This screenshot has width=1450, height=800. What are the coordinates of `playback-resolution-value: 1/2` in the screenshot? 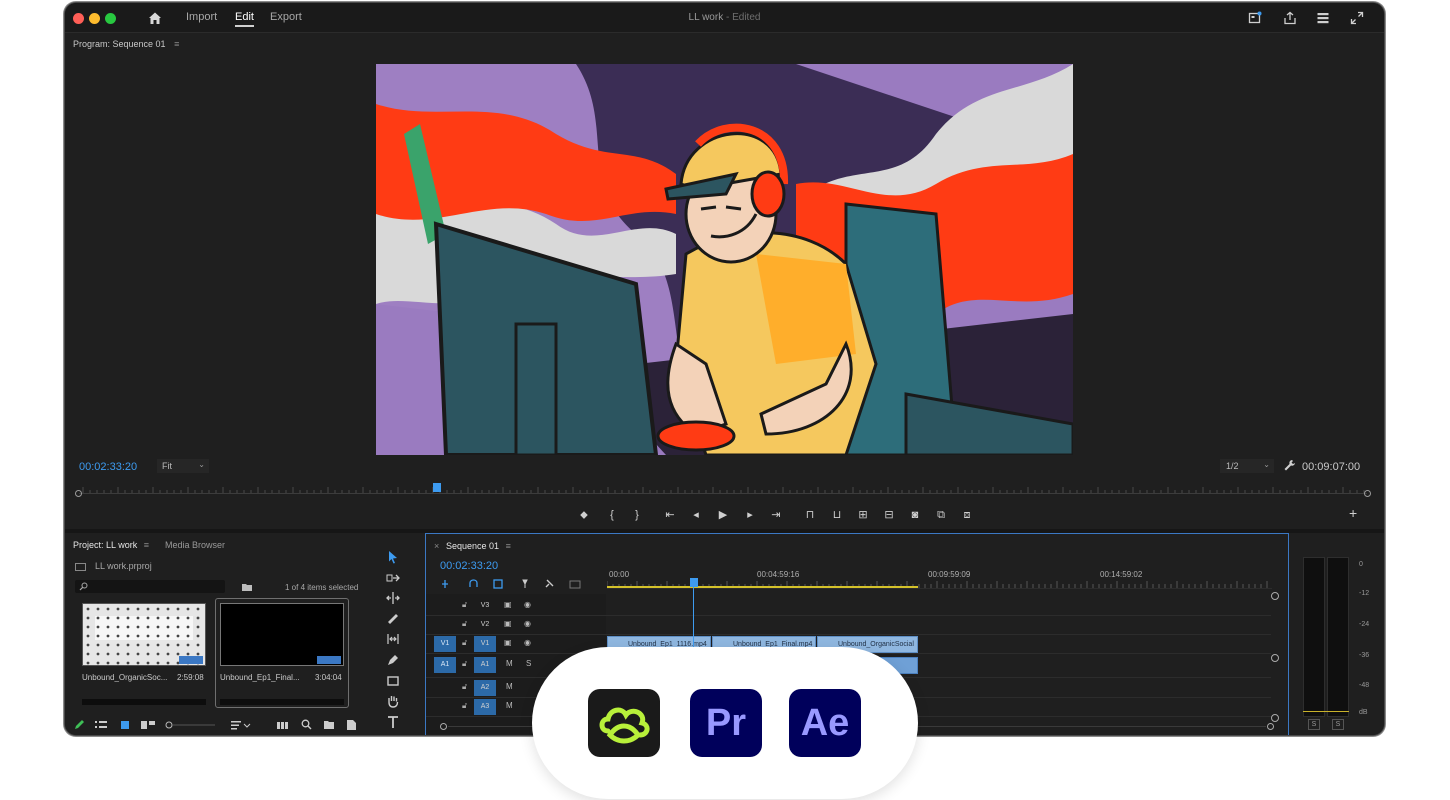 It's located at (1232, 466).